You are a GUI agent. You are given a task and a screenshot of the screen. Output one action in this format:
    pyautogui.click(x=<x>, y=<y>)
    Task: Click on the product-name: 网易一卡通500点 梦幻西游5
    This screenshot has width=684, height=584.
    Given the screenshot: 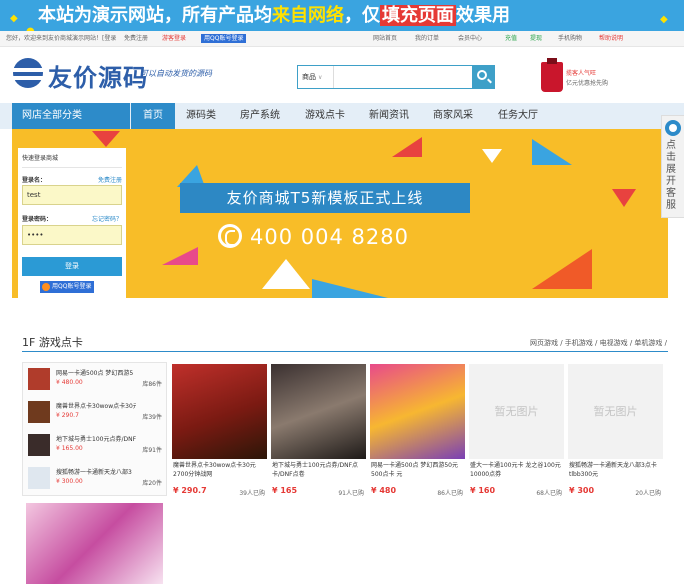 What is the action you would take?
    pyautogui.click(x=96, y=372)
    